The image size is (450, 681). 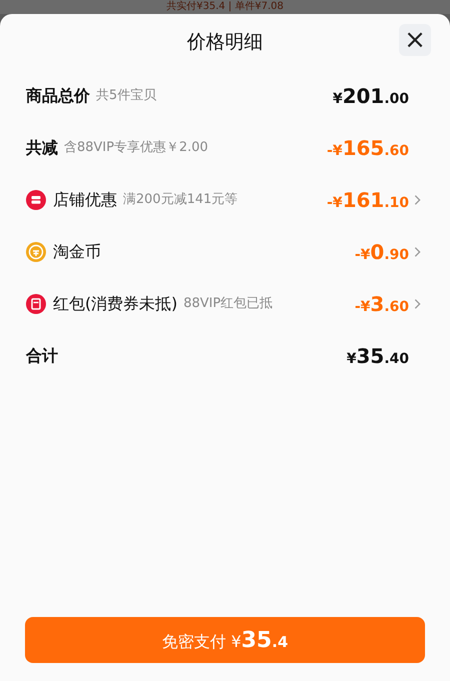 I want to click on row-label: 店铺优惠, so click(x=85, y=200).